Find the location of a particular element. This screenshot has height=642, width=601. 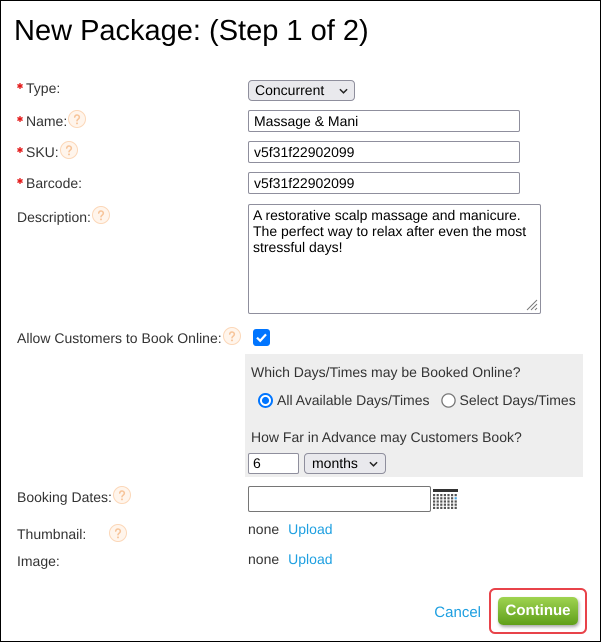

radio-label: Select Days/Times is located at coordinates (518, 400).